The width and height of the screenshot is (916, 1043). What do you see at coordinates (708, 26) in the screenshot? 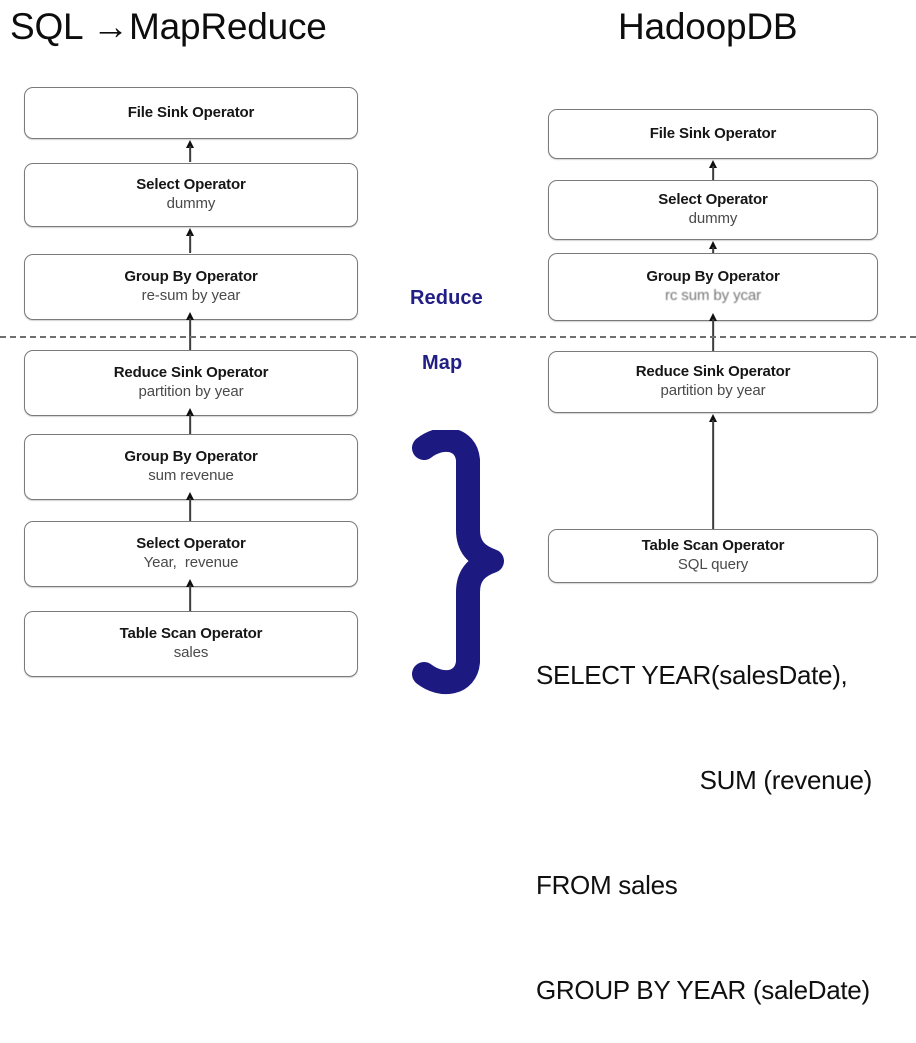
I see `right-column-title: HadoopDB` at bounding box center [708, 26].